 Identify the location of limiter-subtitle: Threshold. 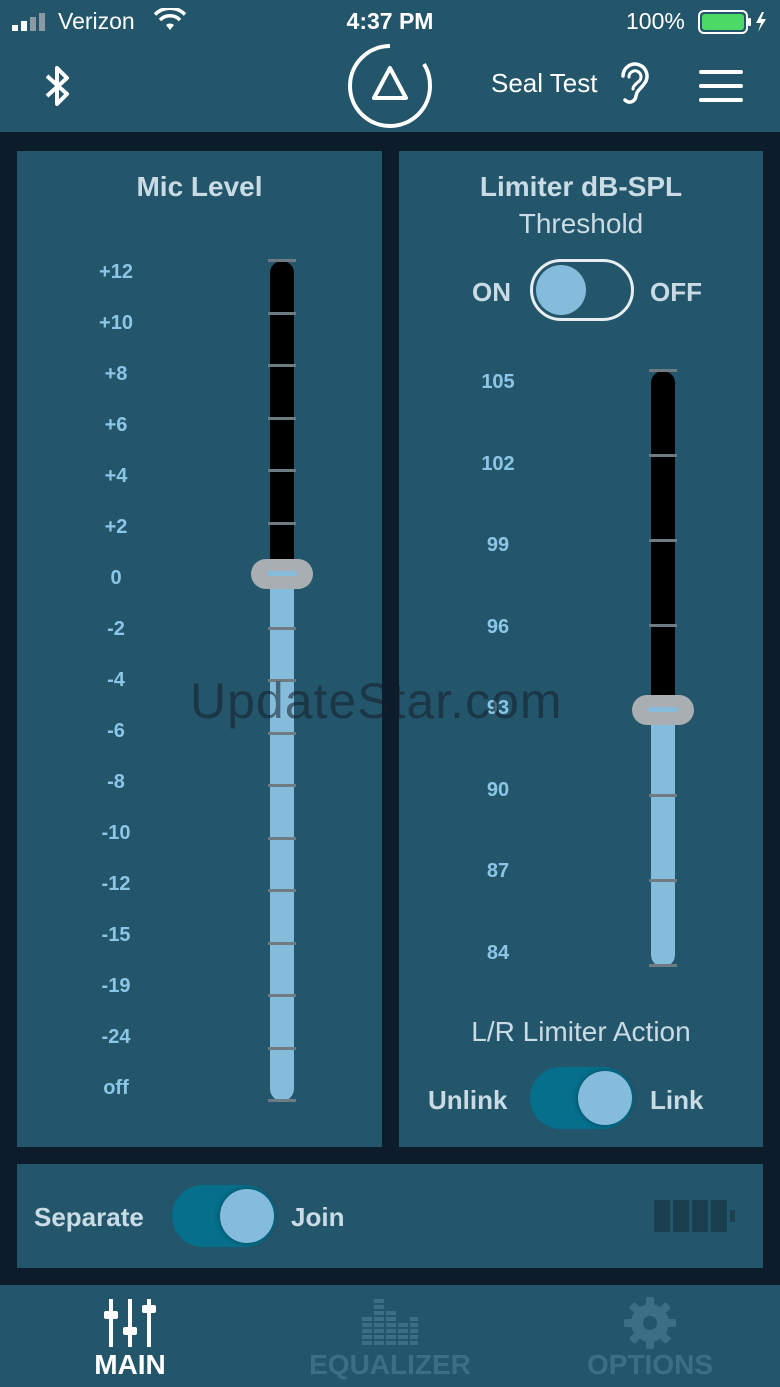
(581, 223).